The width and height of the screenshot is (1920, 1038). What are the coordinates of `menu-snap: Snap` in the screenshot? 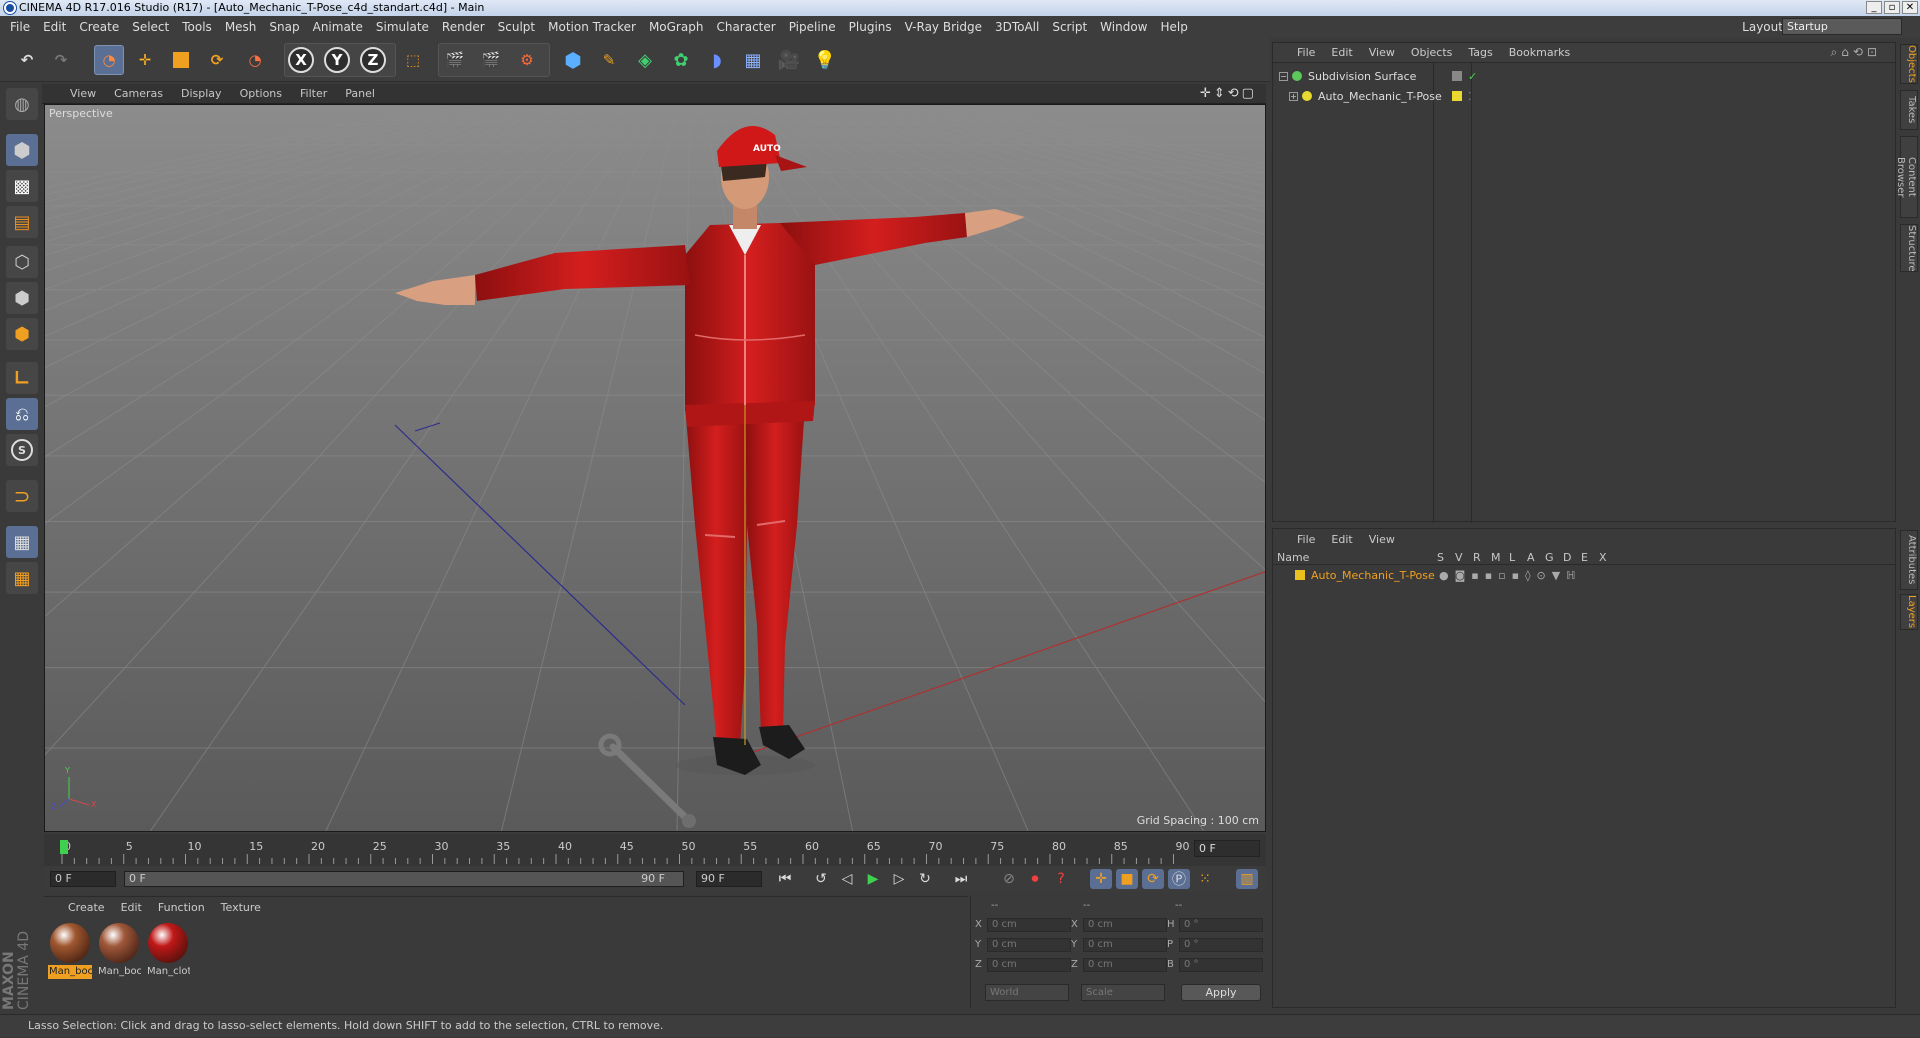 It's located at (284, 27).